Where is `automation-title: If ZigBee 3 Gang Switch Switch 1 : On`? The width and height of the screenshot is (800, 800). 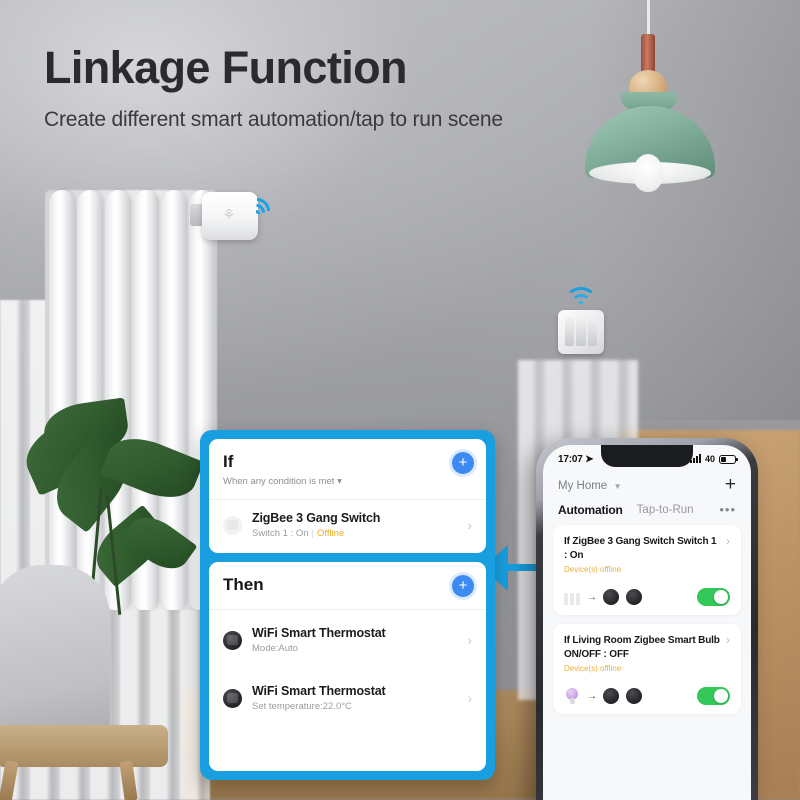 automation-title: If ZigBee 3 Gang Switch Switch 1 : On is located at coordinates (640, 548).